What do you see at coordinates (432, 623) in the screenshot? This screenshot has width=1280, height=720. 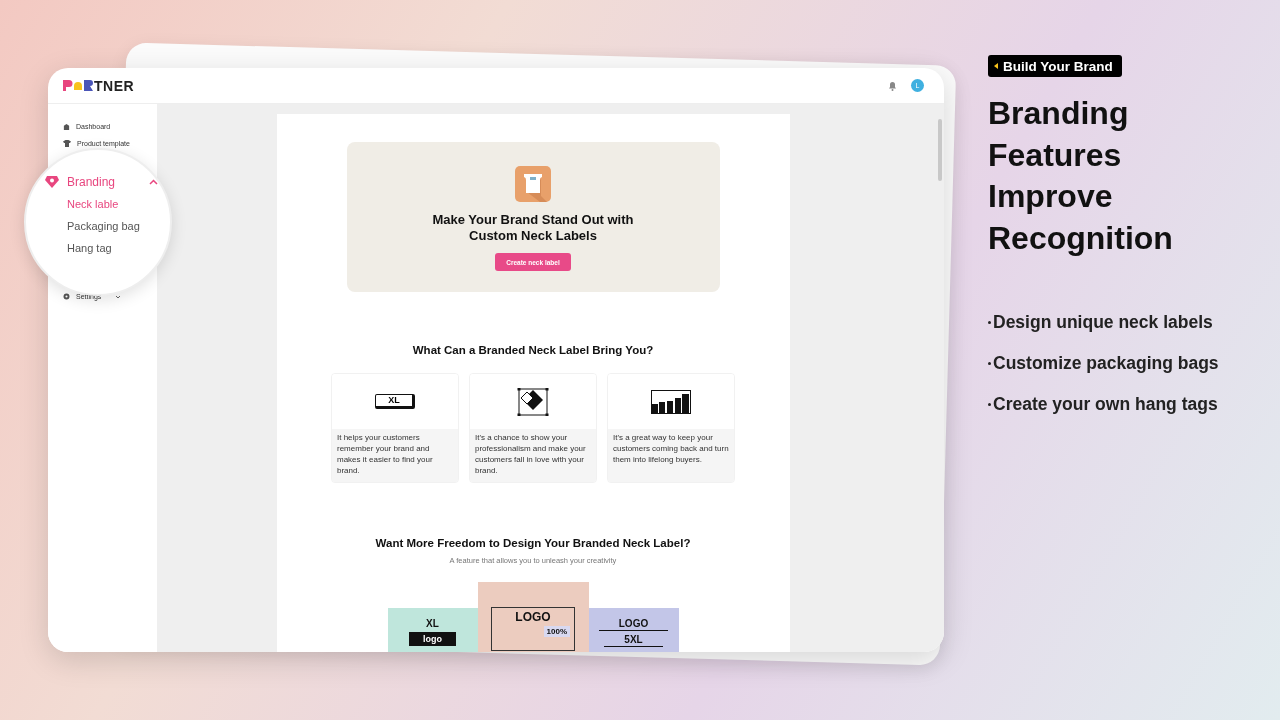 I see `label-text: XL` at bounding box center [432, 623].